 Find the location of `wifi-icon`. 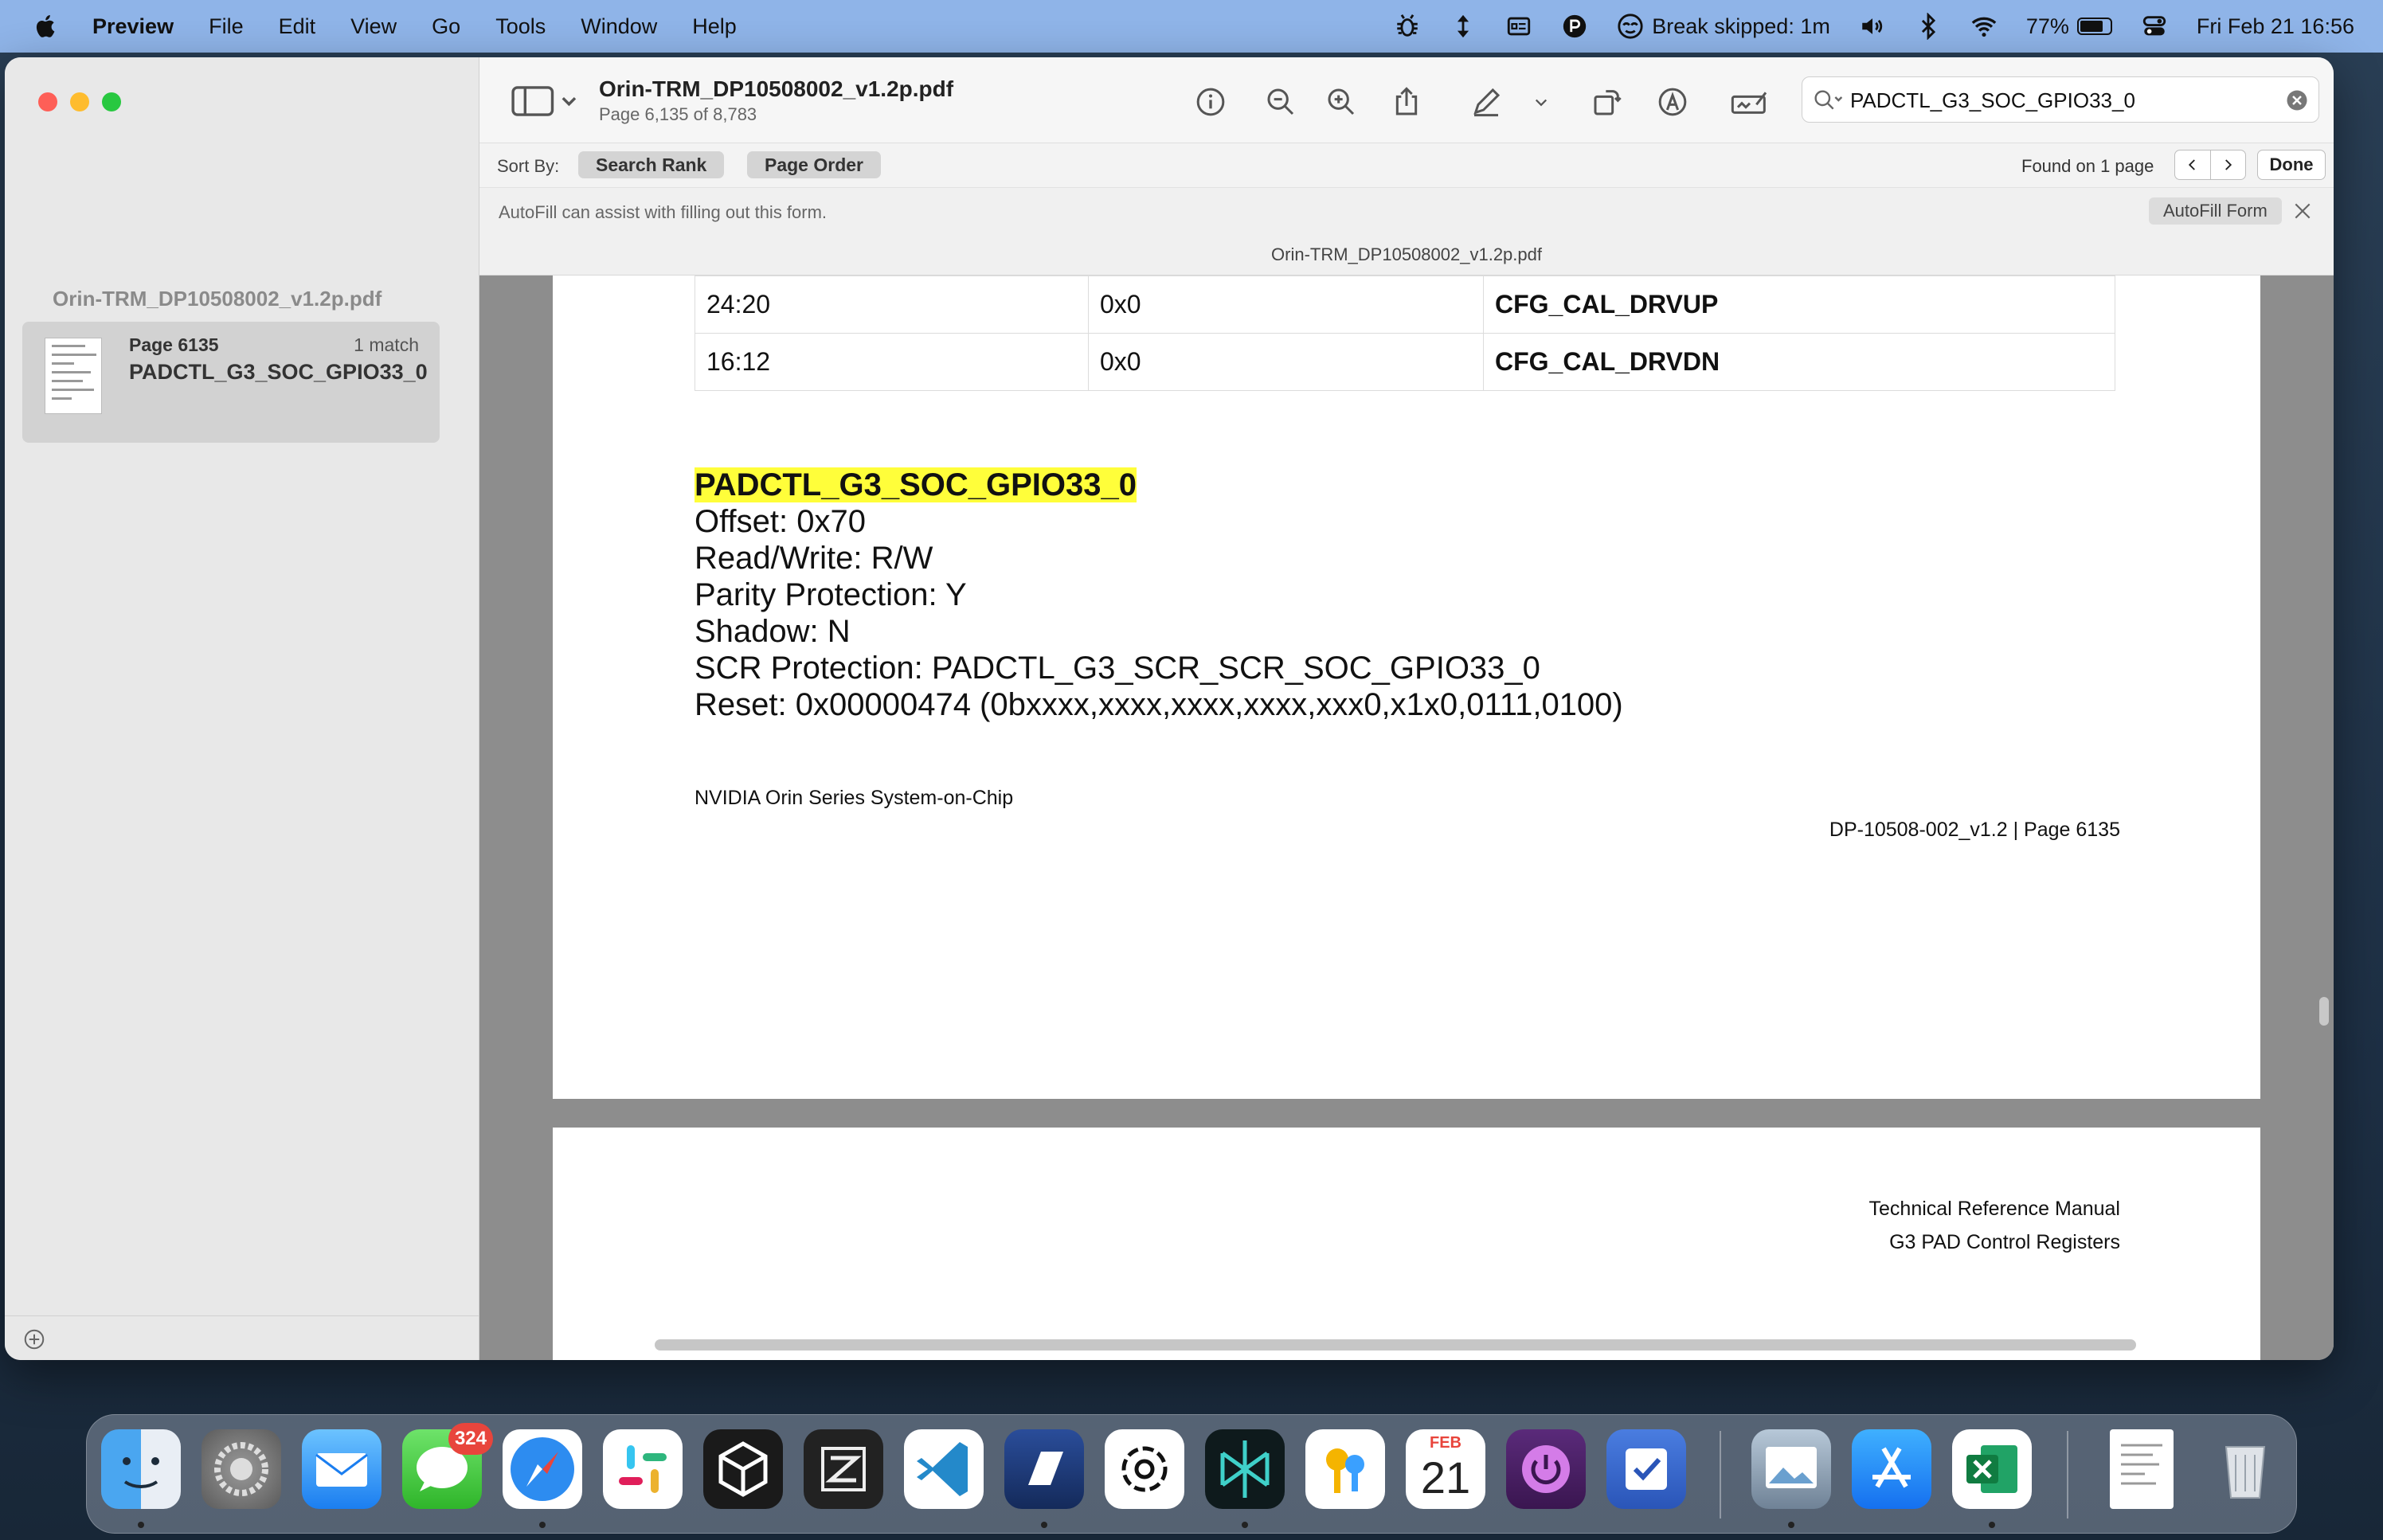

wifi-icon is located at coordinates (1984, 26).